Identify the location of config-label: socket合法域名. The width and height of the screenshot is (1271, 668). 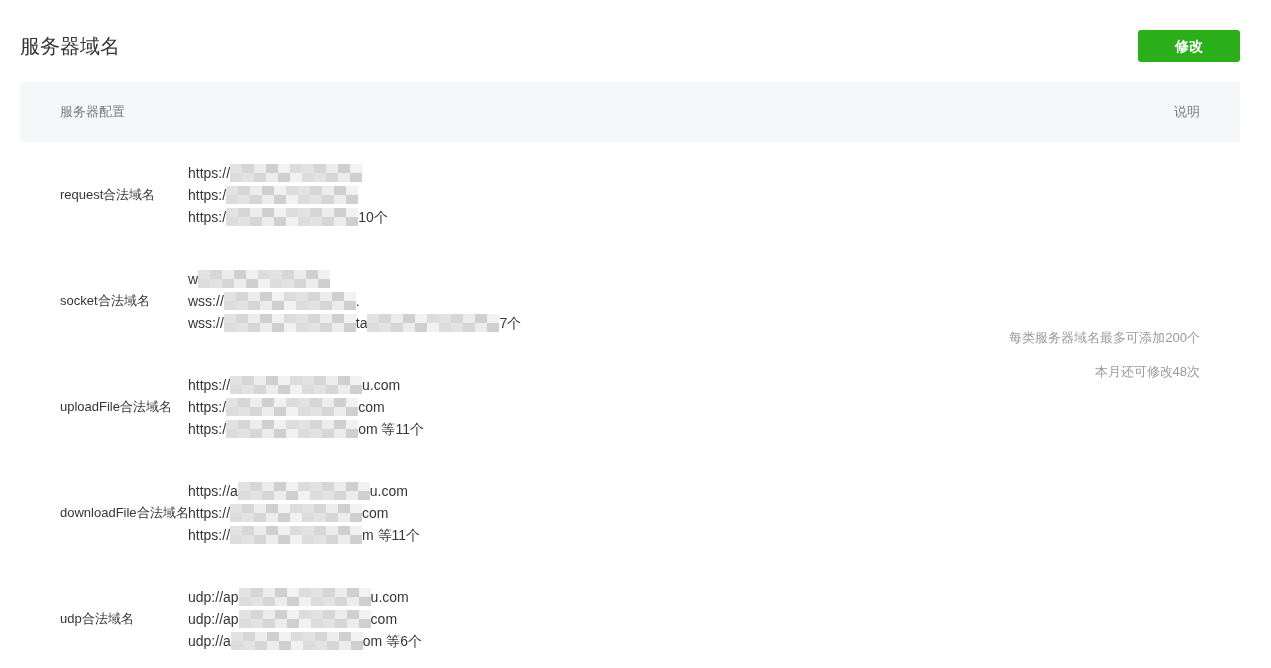
(105, 301).